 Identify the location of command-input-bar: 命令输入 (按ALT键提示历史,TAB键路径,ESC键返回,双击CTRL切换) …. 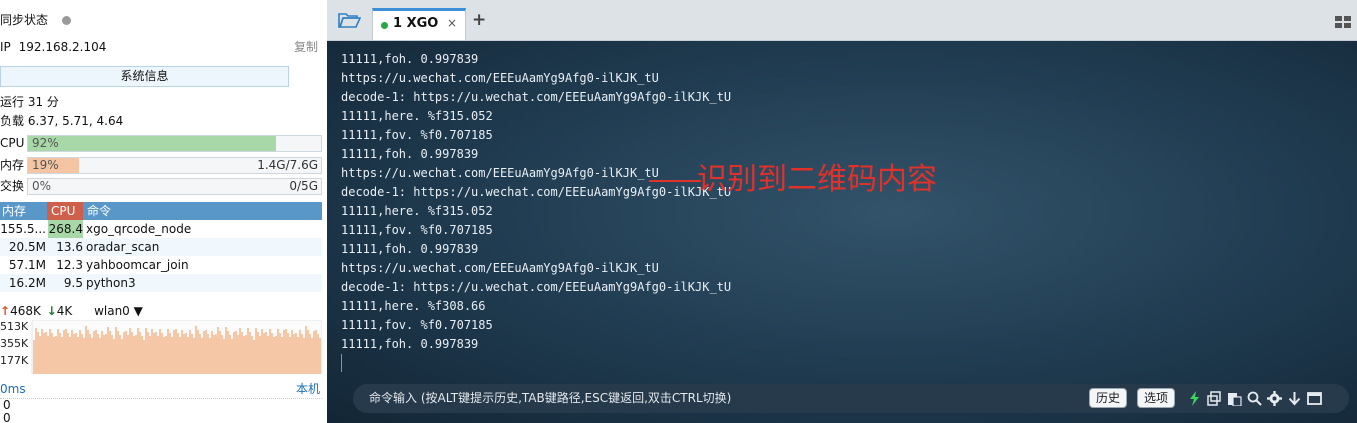
(851, 398).